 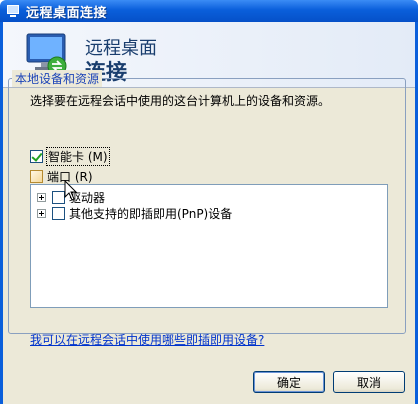 I want to click on smart-card-checkbox, so click(x=36, y=156).